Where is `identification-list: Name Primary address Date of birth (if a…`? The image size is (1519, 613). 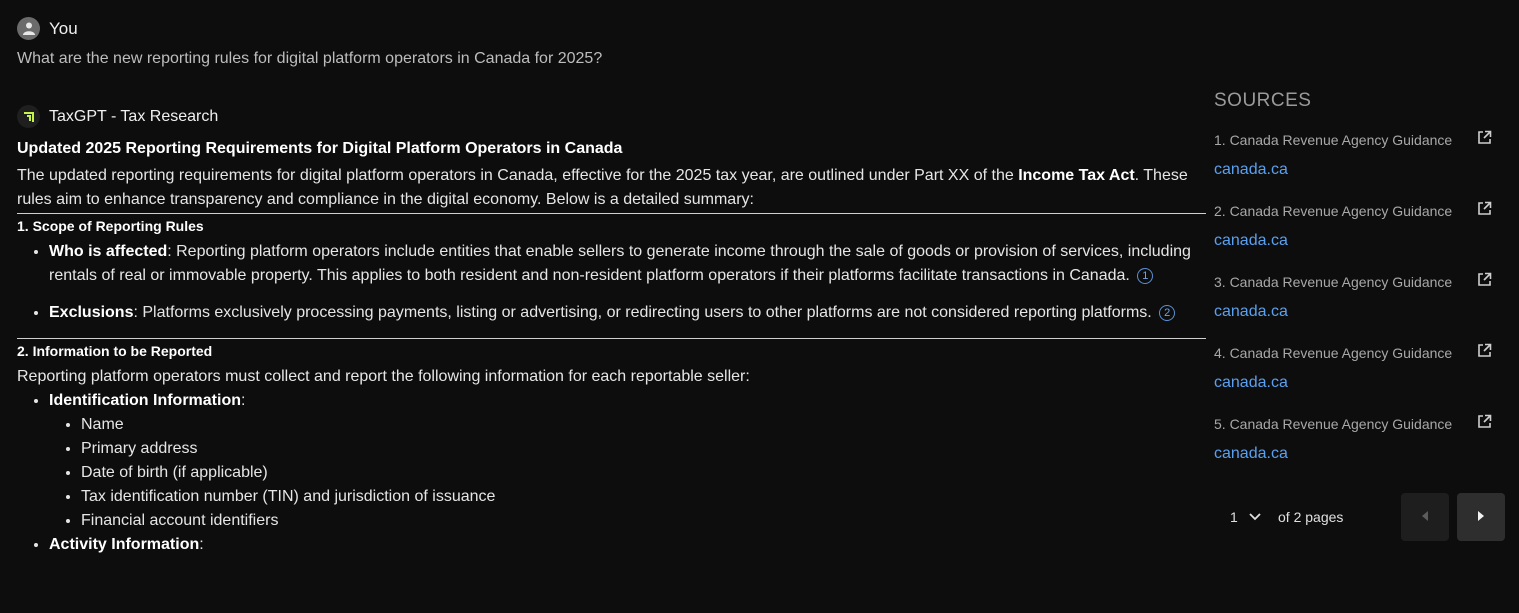 identification-list: Name Primary address Date of birth (if a… is located at coordinates (627, 473).